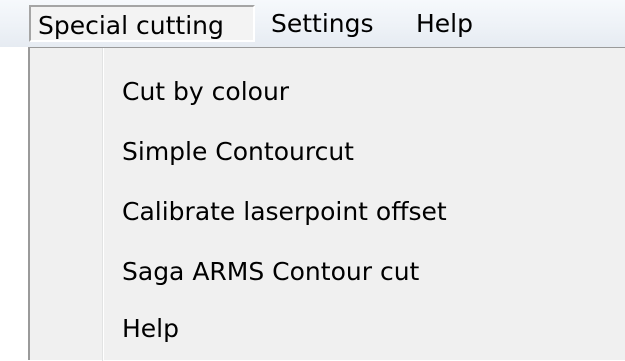 The height and width of the screenshot is (361, 625). What do you see at coordinates (449, 23) in the screenshot?
I see `menu-help: Help` at bounding box center [449, 23].